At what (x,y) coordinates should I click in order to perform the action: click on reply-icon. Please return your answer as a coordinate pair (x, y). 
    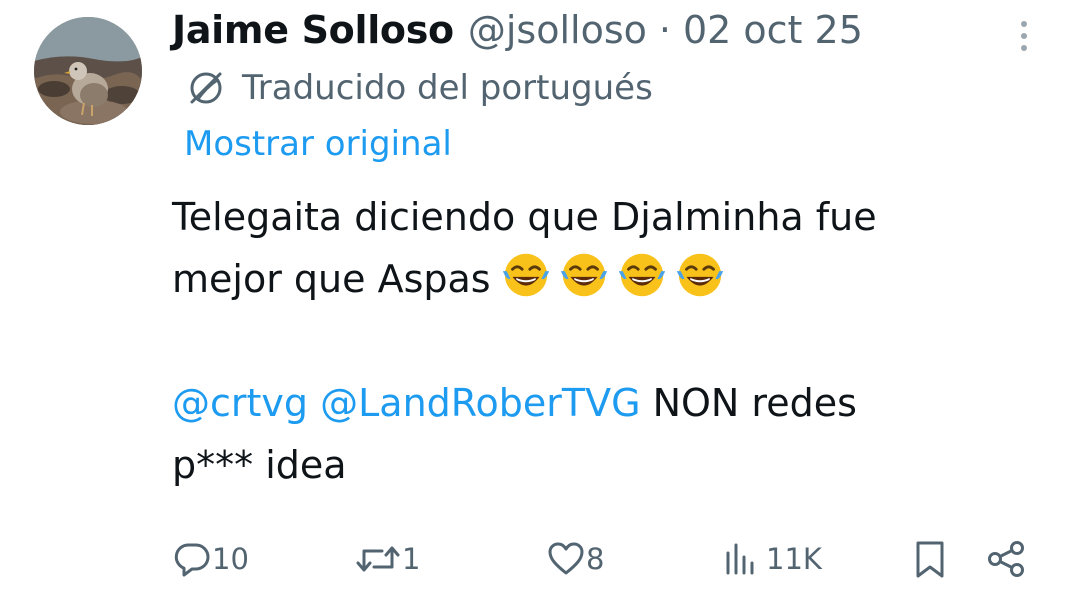
    Looking at the image, I should click on (192, 560).